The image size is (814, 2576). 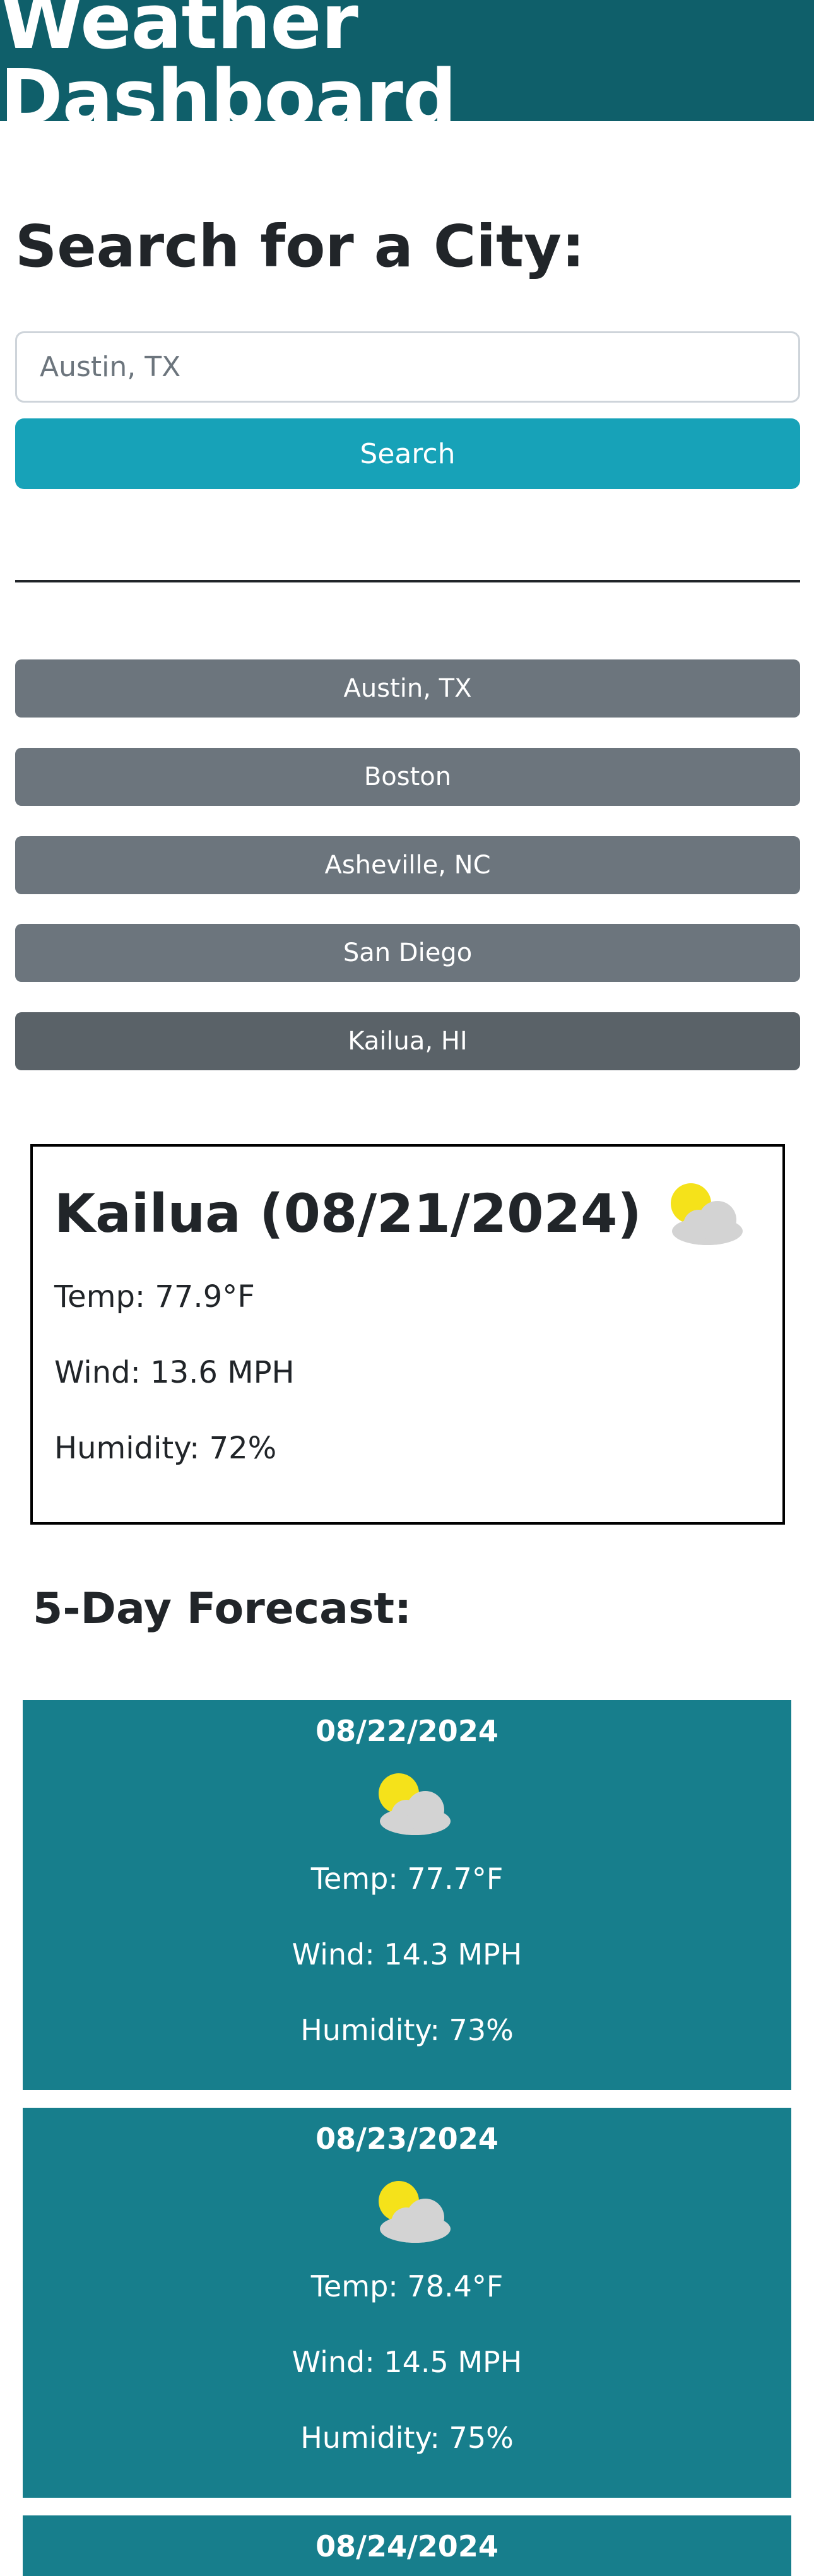 What do you see at coordinates (348, 1213) in the screenshot?
I see `current-city-date: Kailua (08/21/2024)` at bounding box center [348, 1213].